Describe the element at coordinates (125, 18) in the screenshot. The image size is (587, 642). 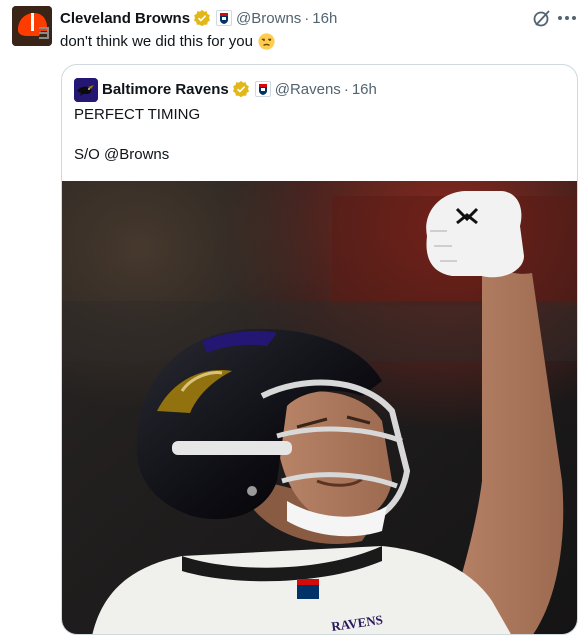
I see `author-name: Cleveland Browns` at that location.